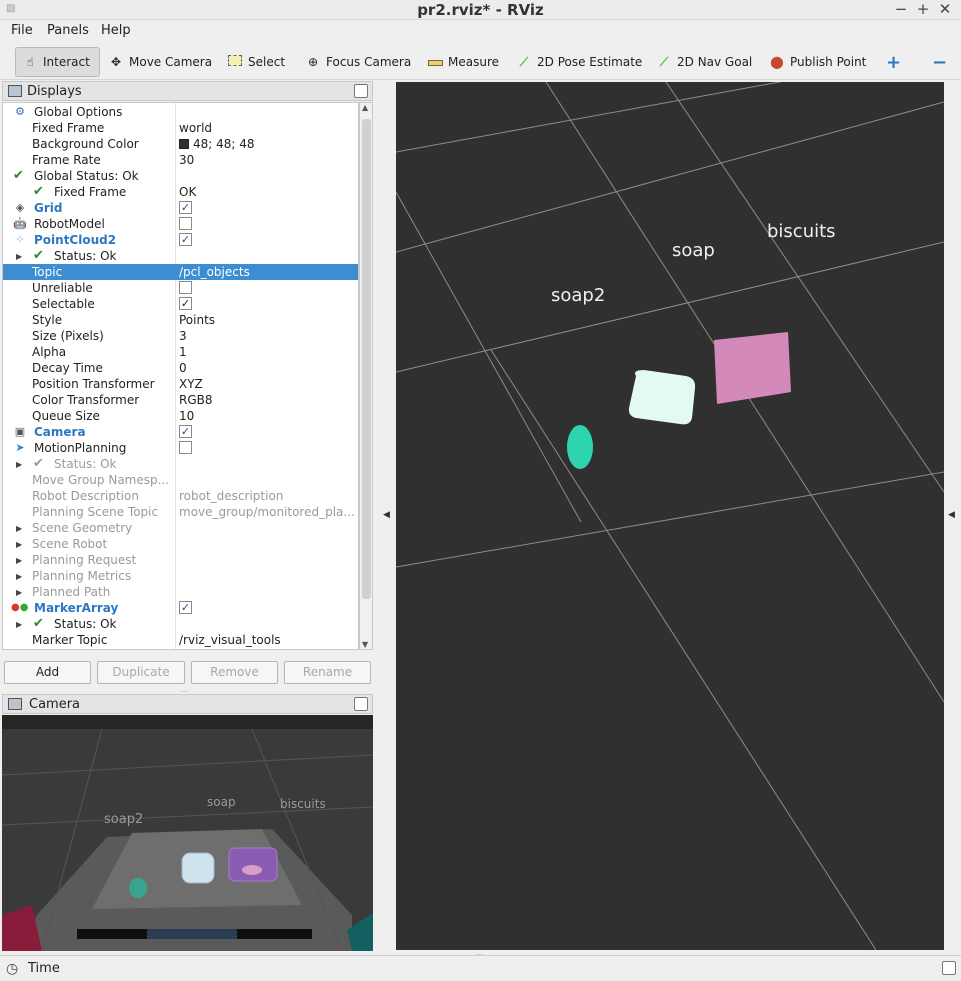 This screenshot has height=981, width=961. I want to click on tree-row-robotmodel: 🤖 RobotModel, so click(180, 224).